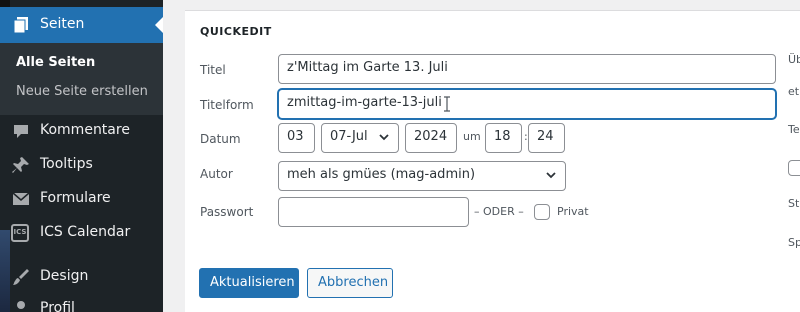 Image resolution: width=800 pixels, height=312 pixels. I want to click on password-label: Passwort, so click(227, 212).